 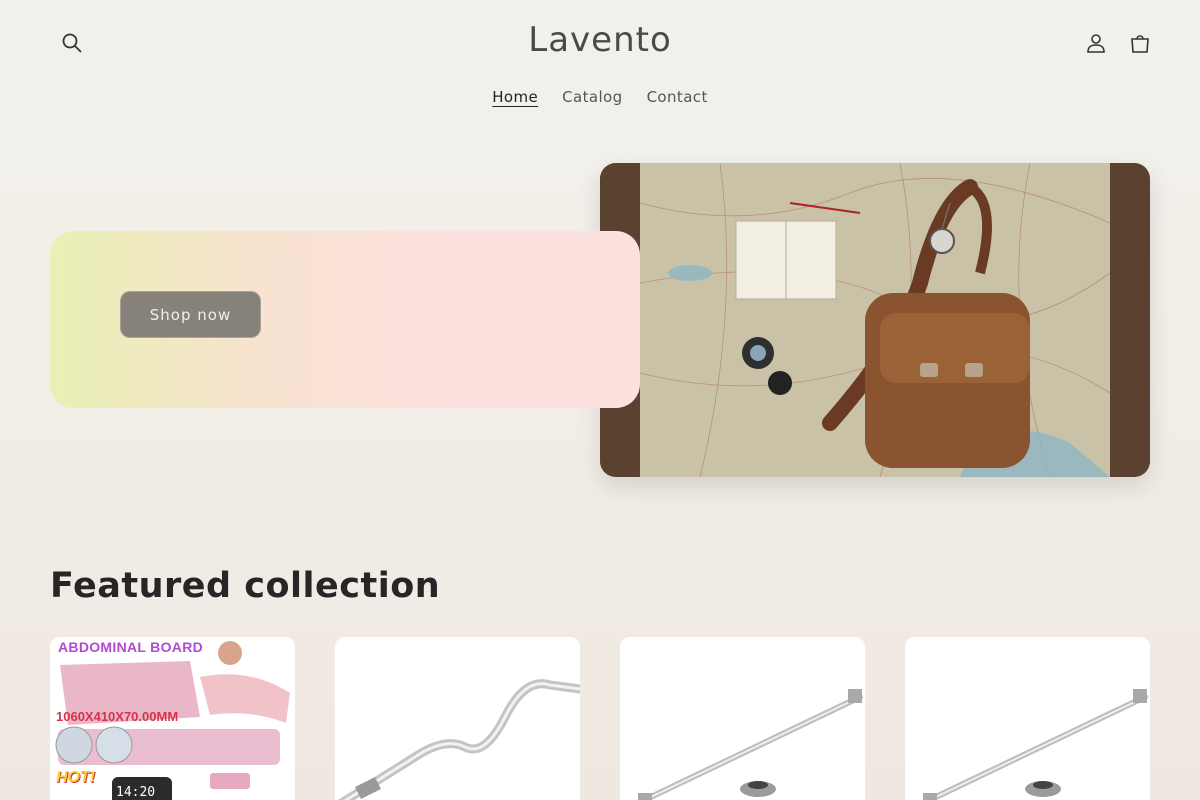 I want to click on product-image-clock: 14:20, so click(x=136, y=792).